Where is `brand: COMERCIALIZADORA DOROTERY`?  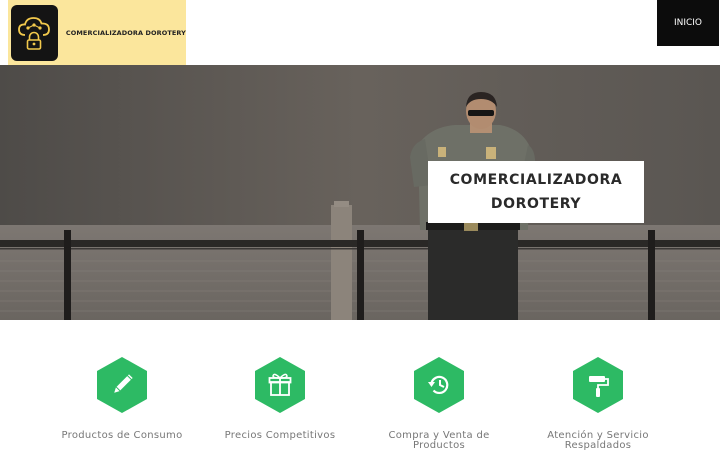 brand: COMERCIALIZADORA DOROTERY is located at coordinates (97, 32).